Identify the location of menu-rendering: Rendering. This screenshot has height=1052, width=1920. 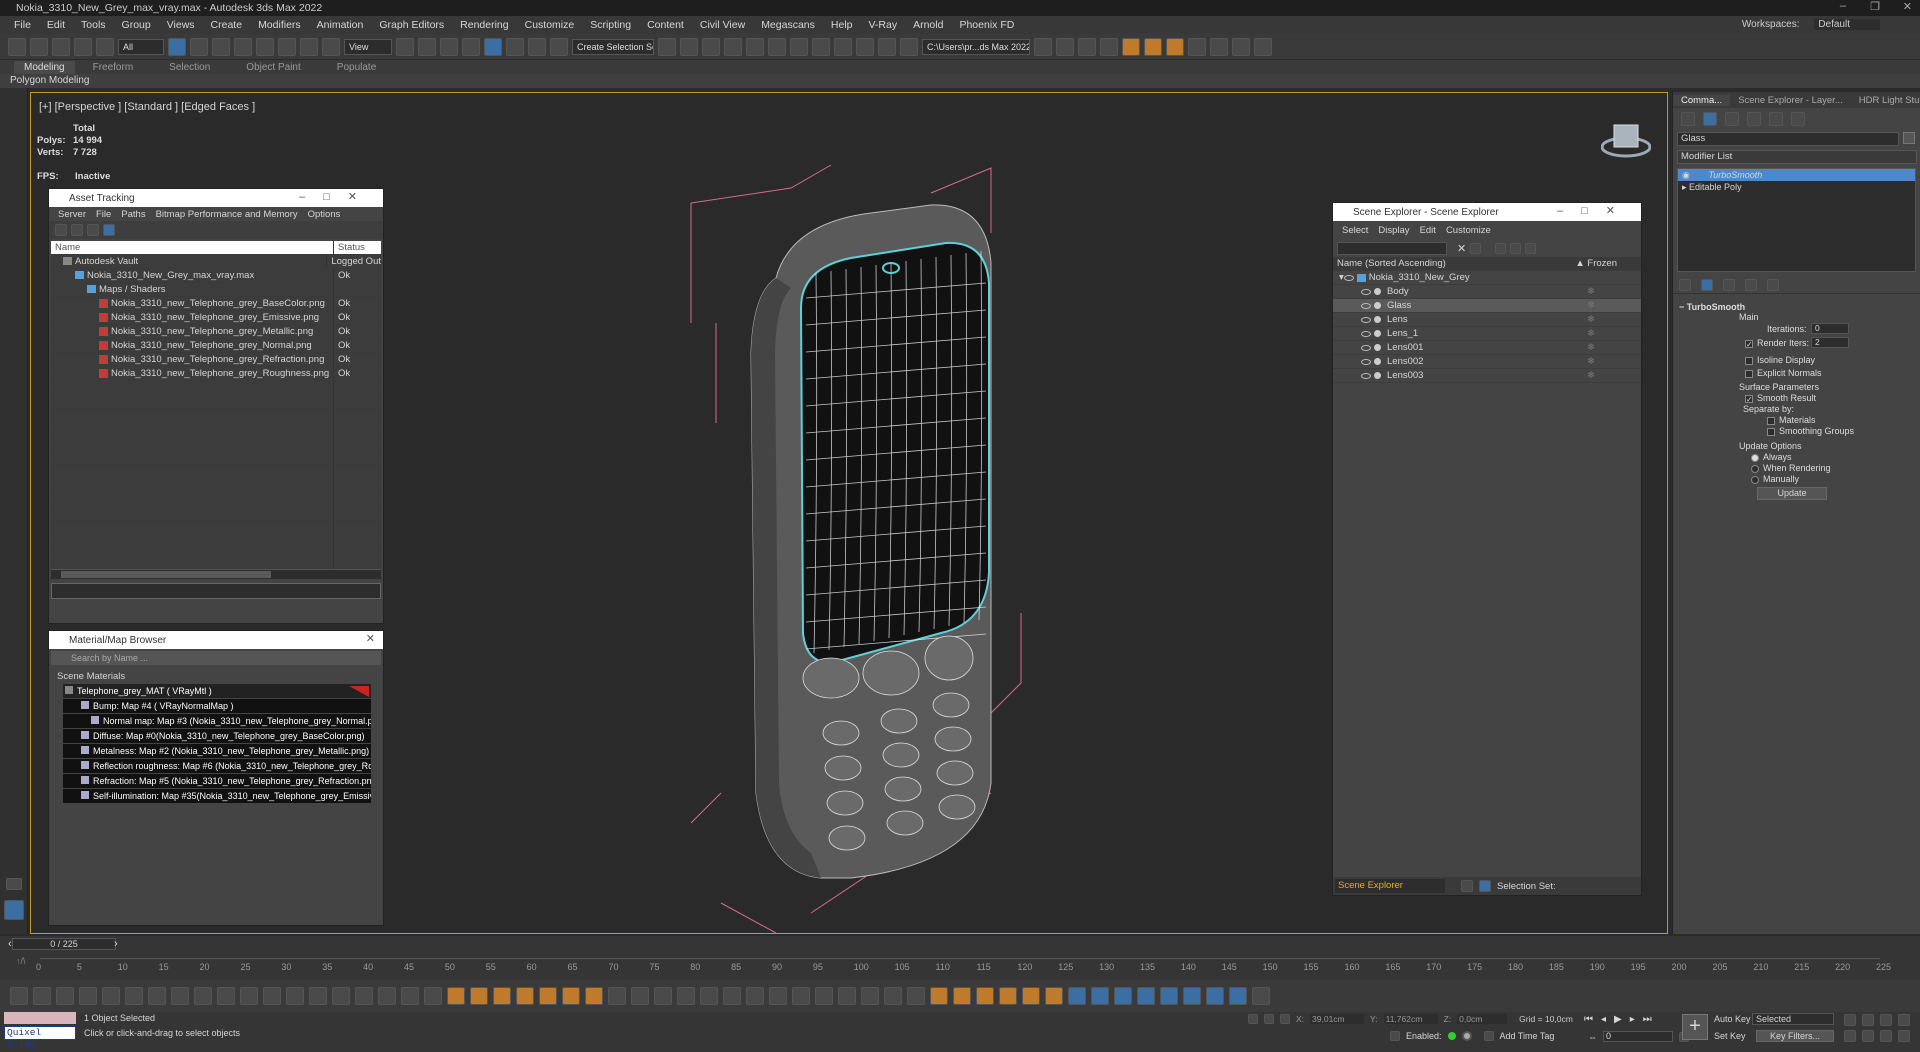
(484, 25).